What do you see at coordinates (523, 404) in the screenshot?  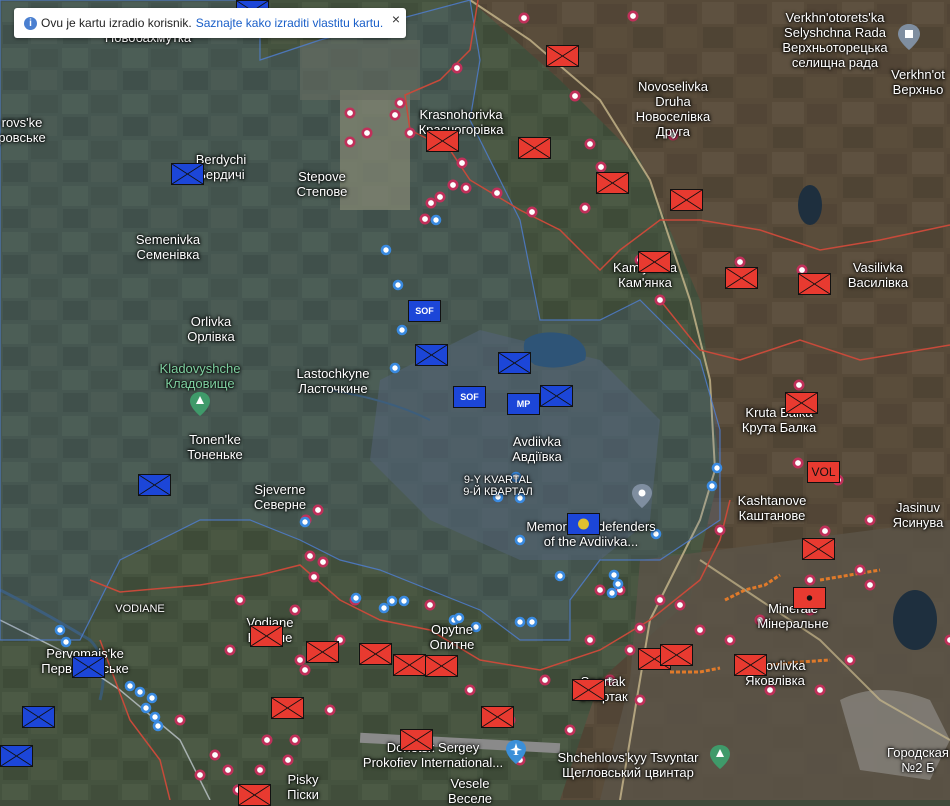 I see `ukrainian-mp-unit-symbol: MP` at bounding box center [523, 404].